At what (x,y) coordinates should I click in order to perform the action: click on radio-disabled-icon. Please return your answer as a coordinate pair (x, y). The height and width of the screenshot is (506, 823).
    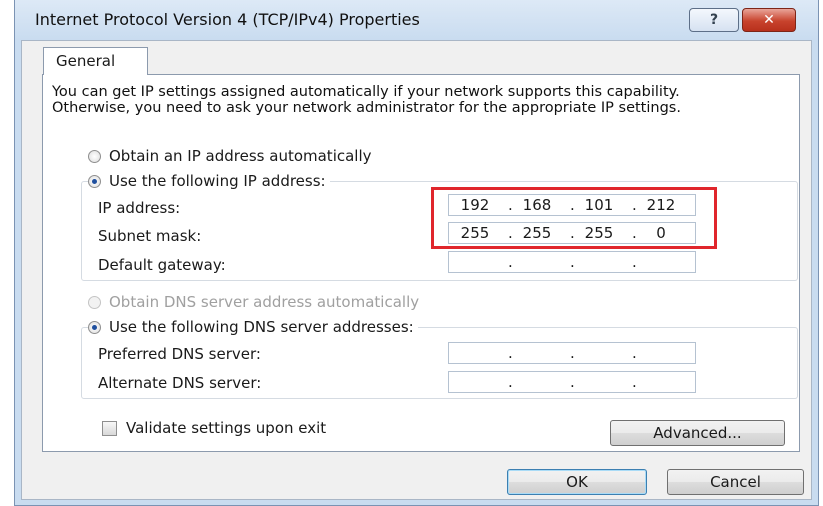
    Looking at the image, I should click on (94, 302).